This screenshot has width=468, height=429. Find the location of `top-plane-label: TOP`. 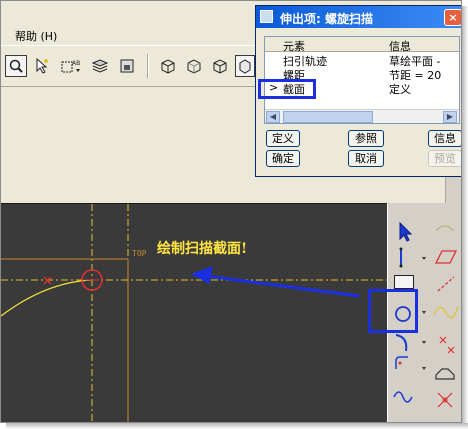

top-plane-label: TOP is located at coordinates (139, 253).